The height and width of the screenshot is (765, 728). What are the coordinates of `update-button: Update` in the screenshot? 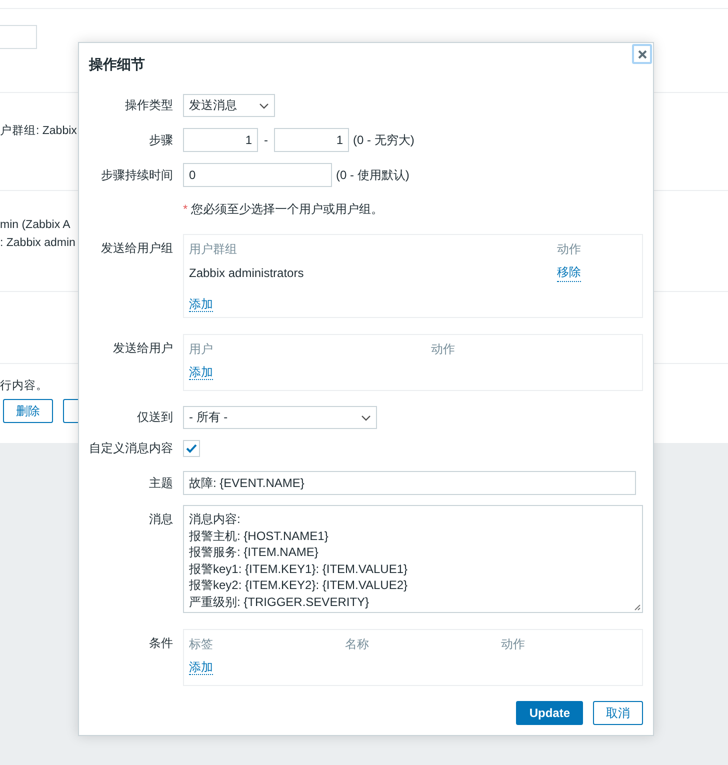 It's located at (549, 713).